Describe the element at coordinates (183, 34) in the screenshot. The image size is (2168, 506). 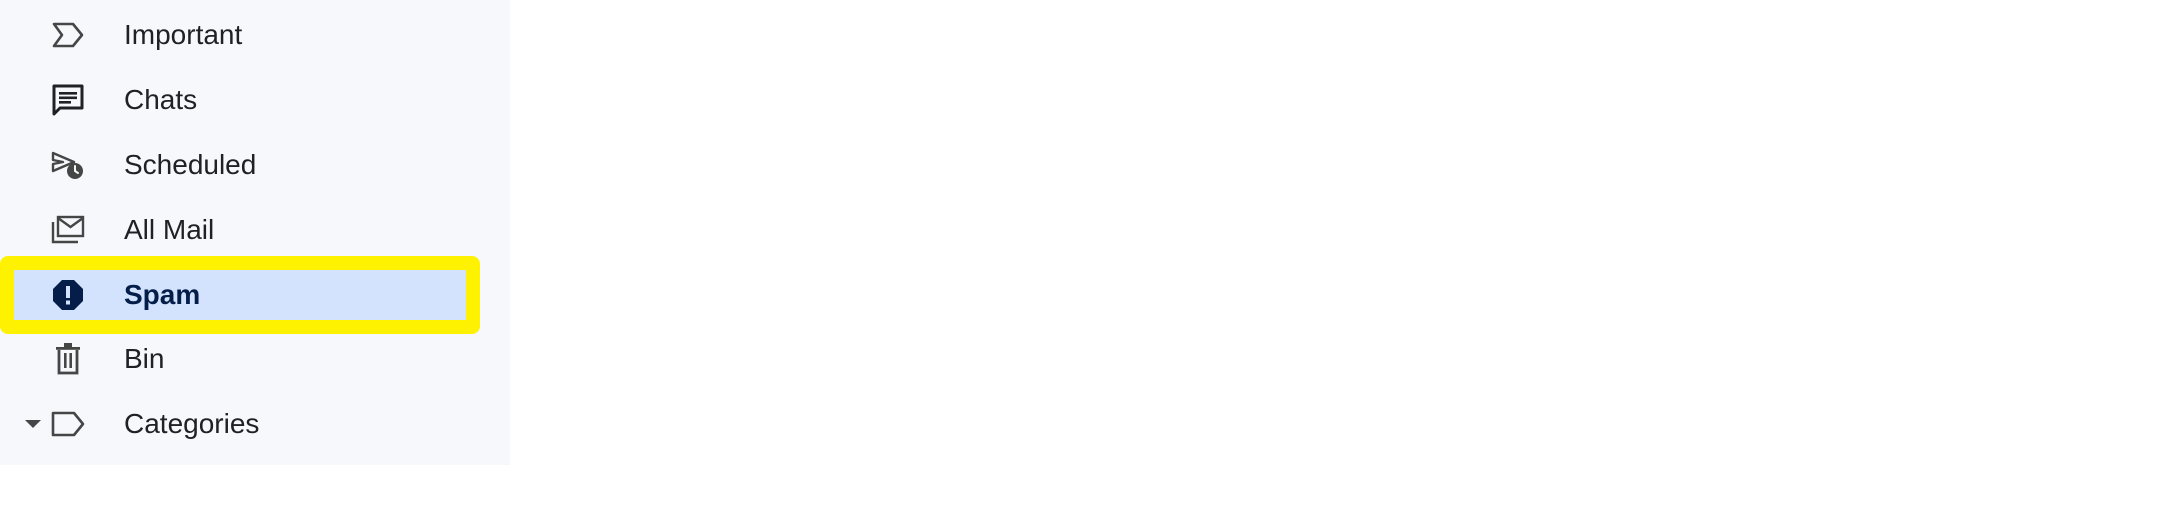
I see `sidebar-item-label: Important` at that location.